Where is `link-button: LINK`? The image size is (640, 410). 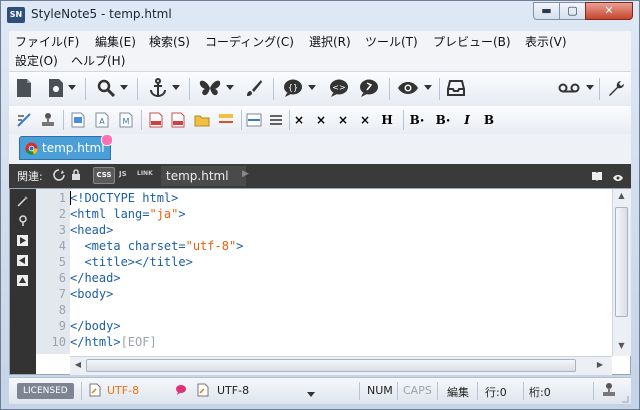 link-button: LINK is located at coordinates (145, 173).